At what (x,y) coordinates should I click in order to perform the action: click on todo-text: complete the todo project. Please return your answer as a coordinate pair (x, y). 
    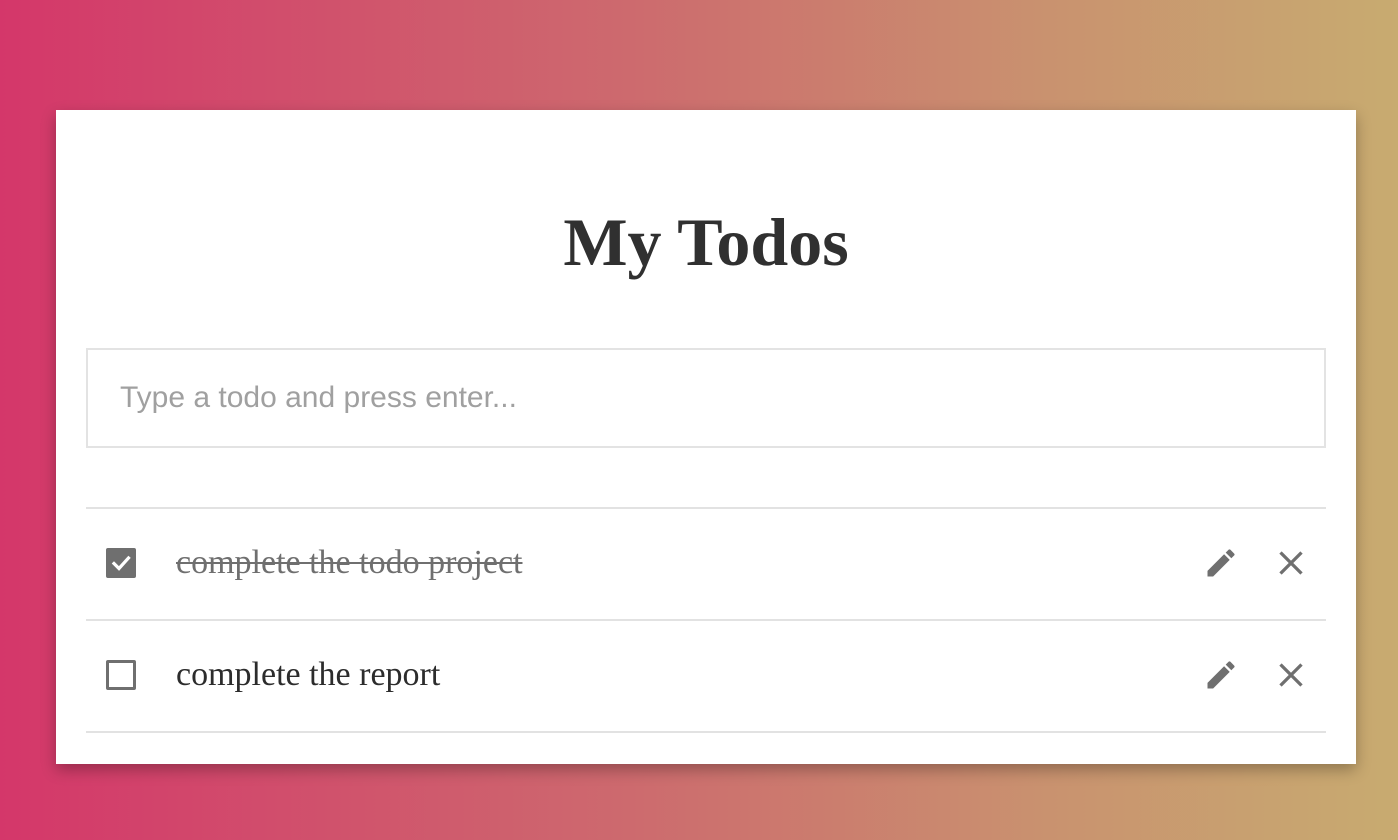
    Looking at the image, I should click on (349, 562).